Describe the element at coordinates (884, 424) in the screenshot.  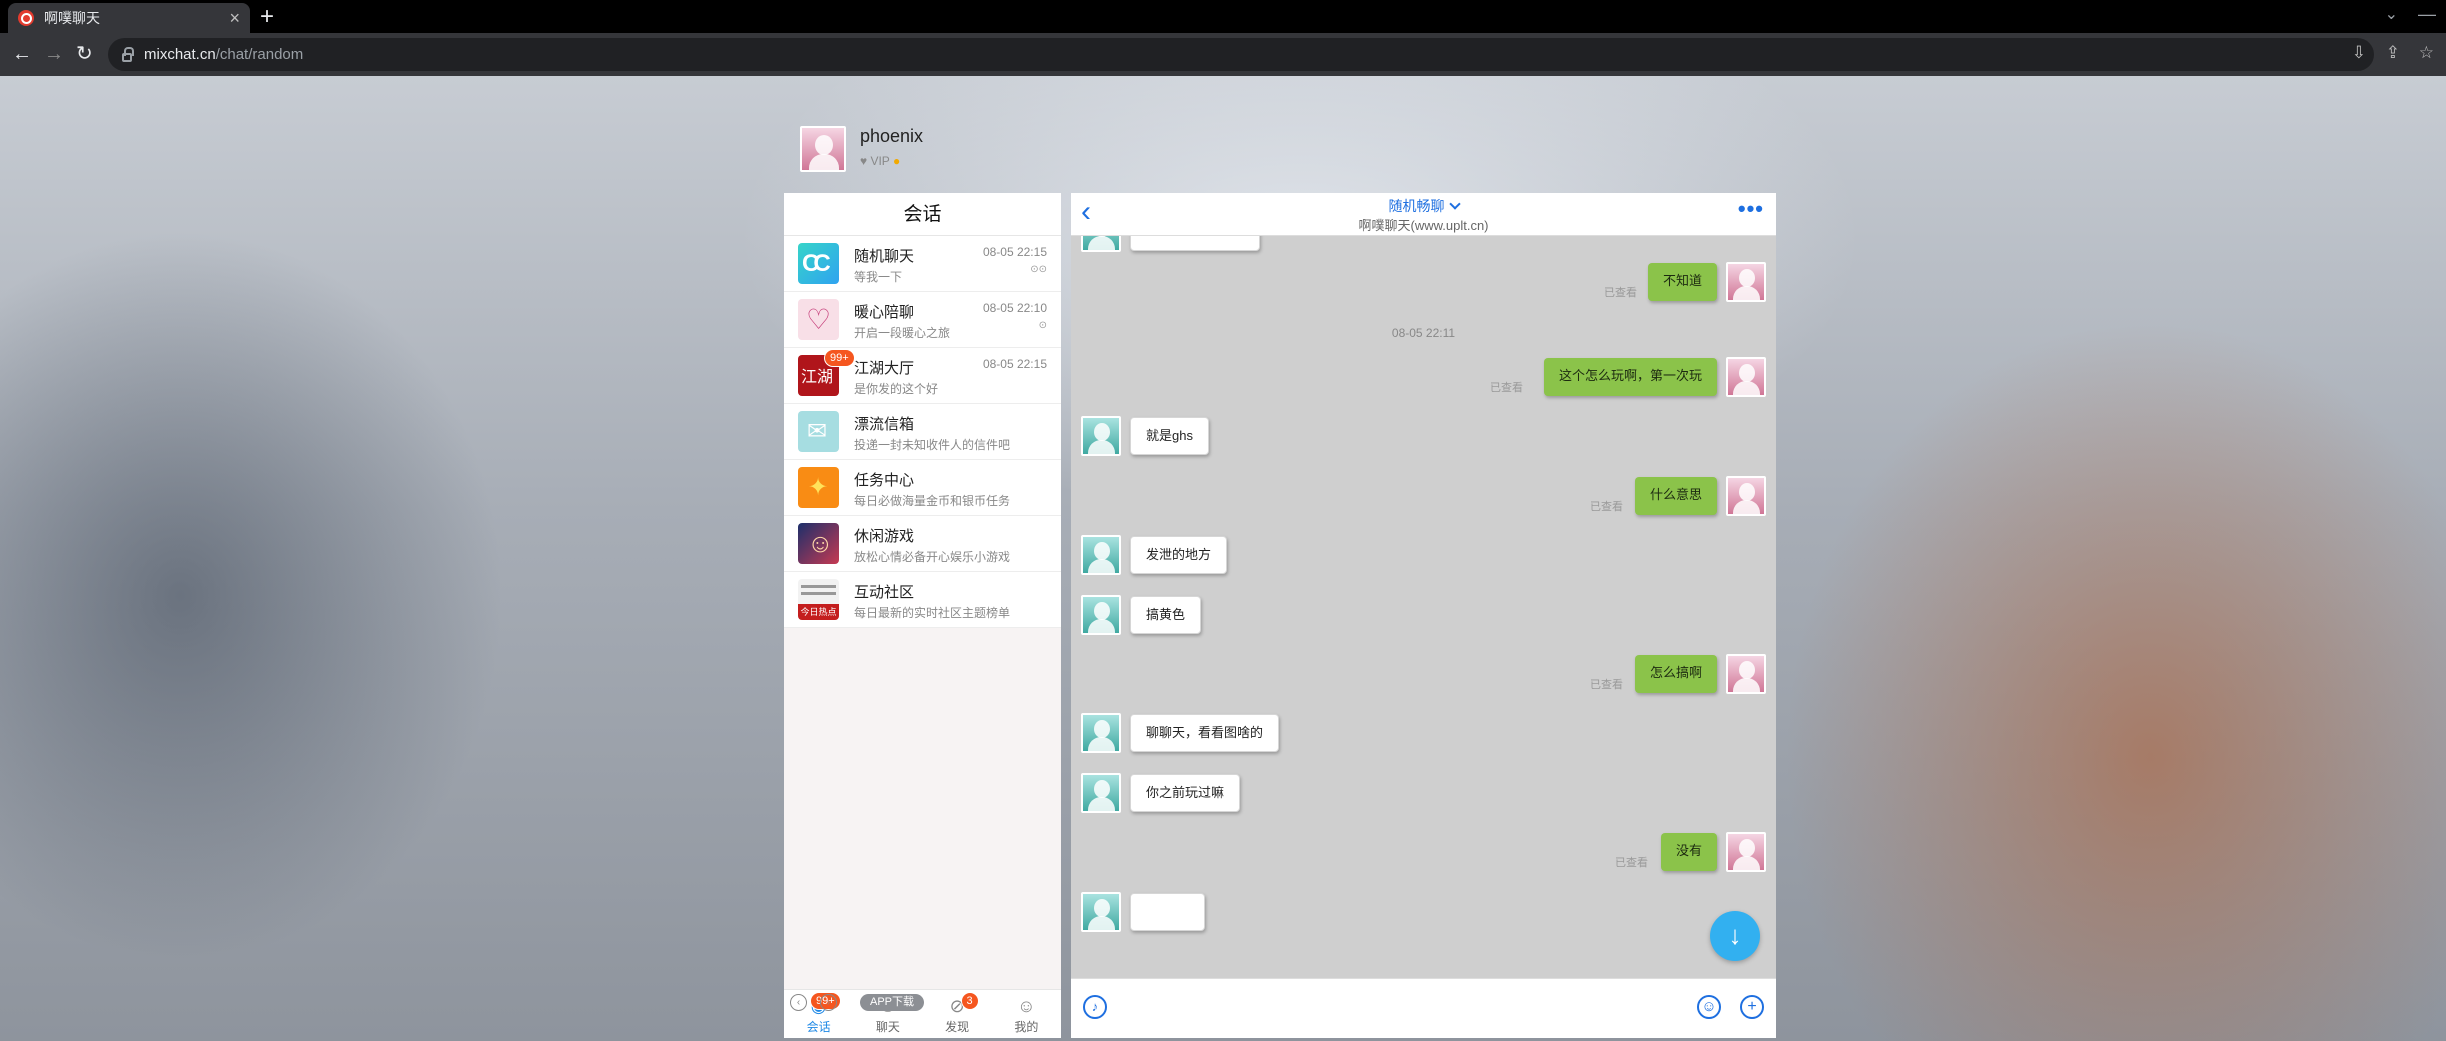
I see `conversation-name: 漂流信箱` at that location.